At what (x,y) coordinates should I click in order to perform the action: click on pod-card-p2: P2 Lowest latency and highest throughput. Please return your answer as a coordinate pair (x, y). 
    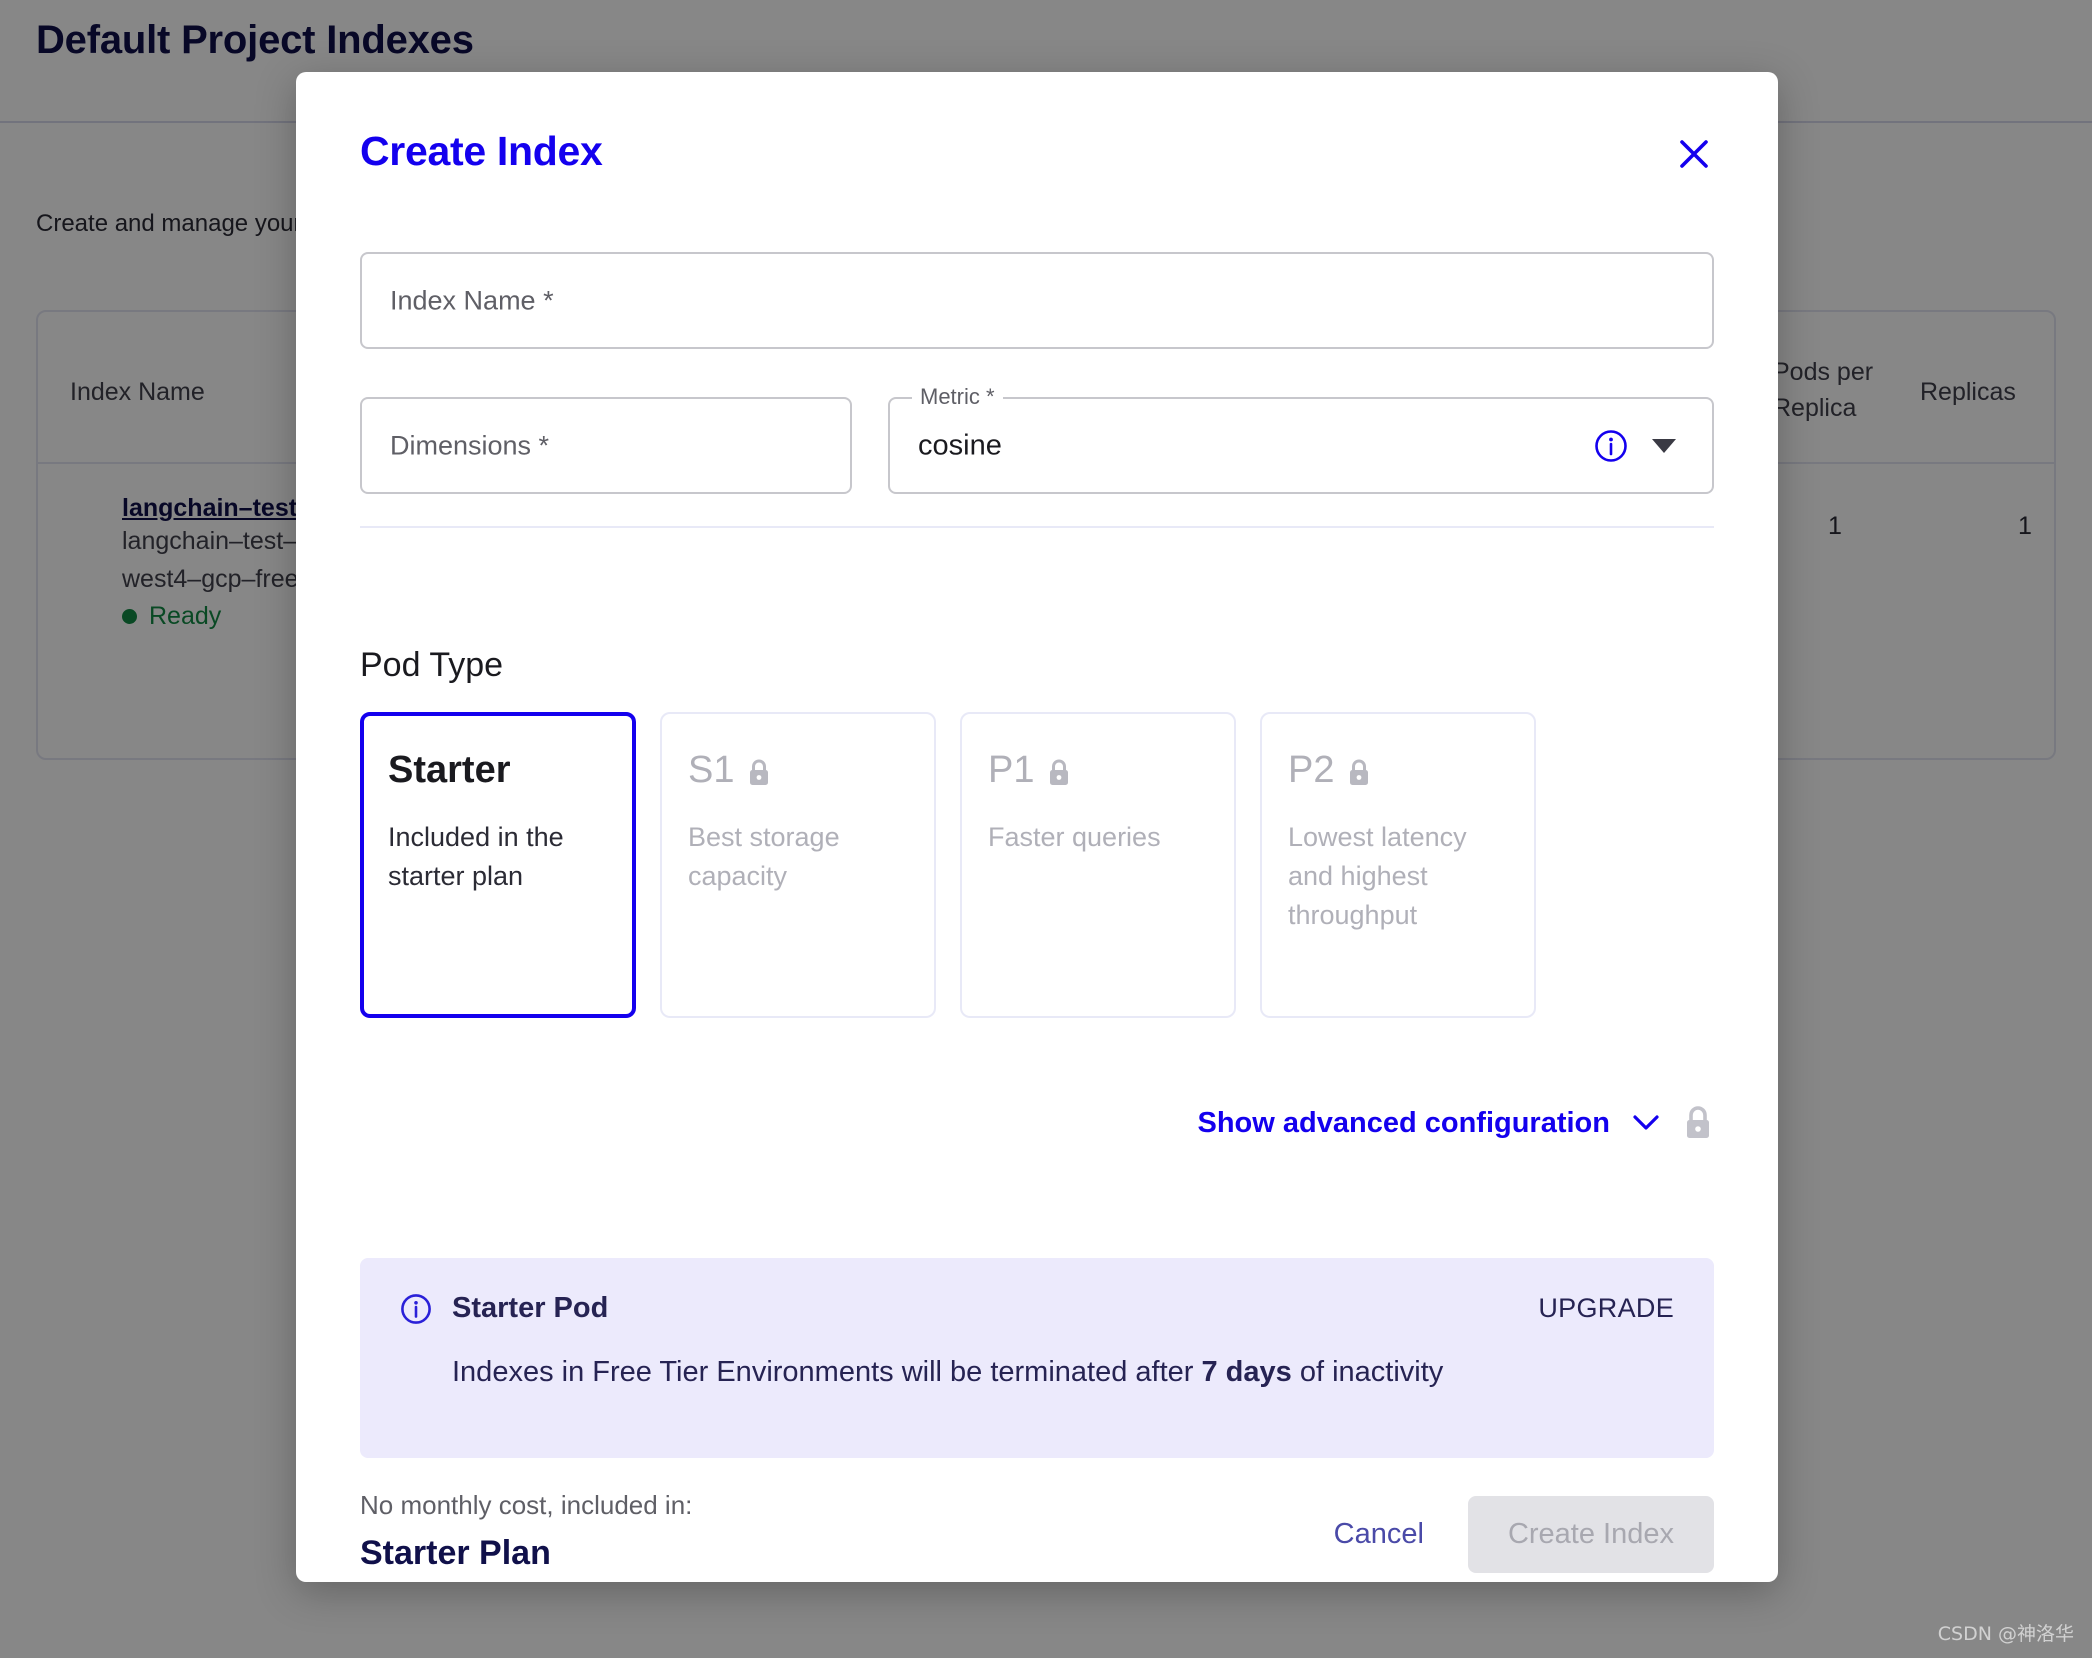
    Looking at the image, I should click on (1398, 865).